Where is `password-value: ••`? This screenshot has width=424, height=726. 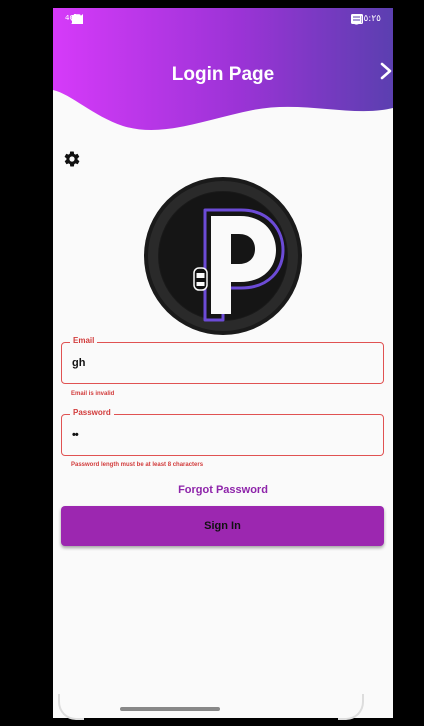
password-value: •• is located at coordinates (75, 435).